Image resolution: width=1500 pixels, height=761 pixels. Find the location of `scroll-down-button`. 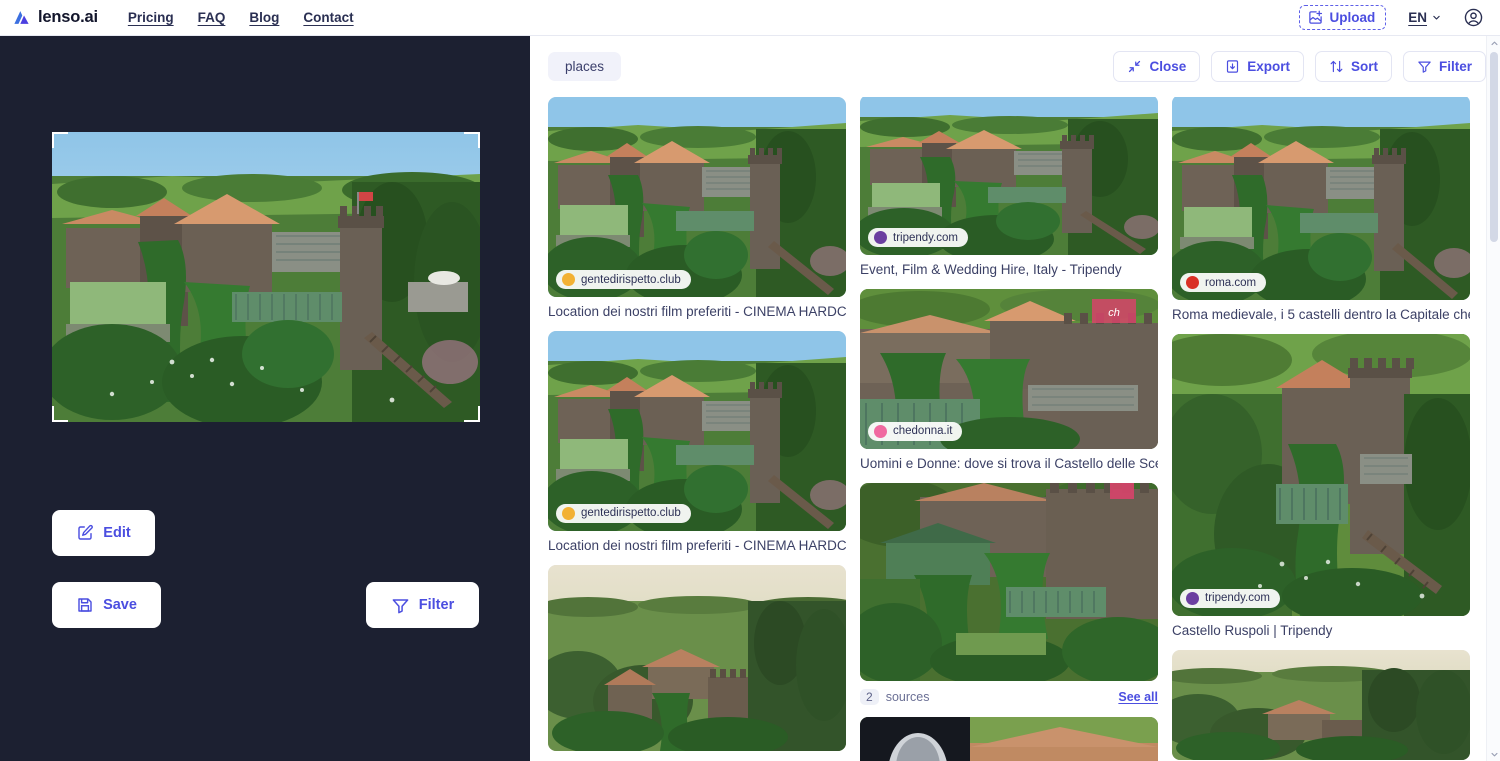

scroll-down-button is located at coordinates (1493, 754).